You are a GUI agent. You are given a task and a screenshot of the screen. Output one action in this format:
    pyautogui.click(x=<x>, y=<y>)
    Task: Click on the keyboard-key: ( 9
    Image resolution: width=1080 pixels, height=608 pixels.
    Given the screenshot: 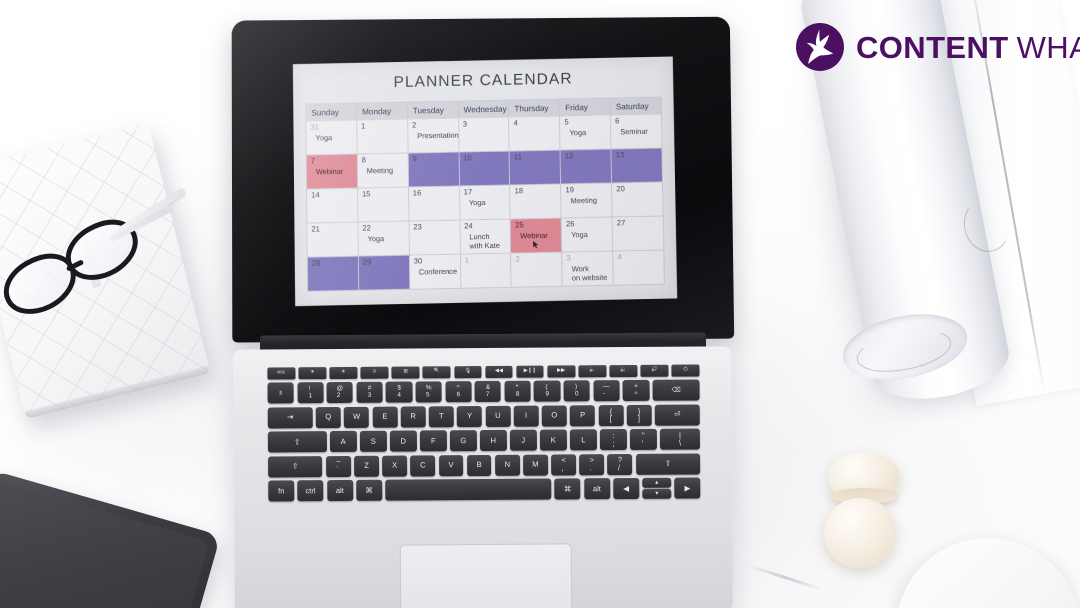 What is the action you would take?
    pyautogui.click(x=547, y=391)
    